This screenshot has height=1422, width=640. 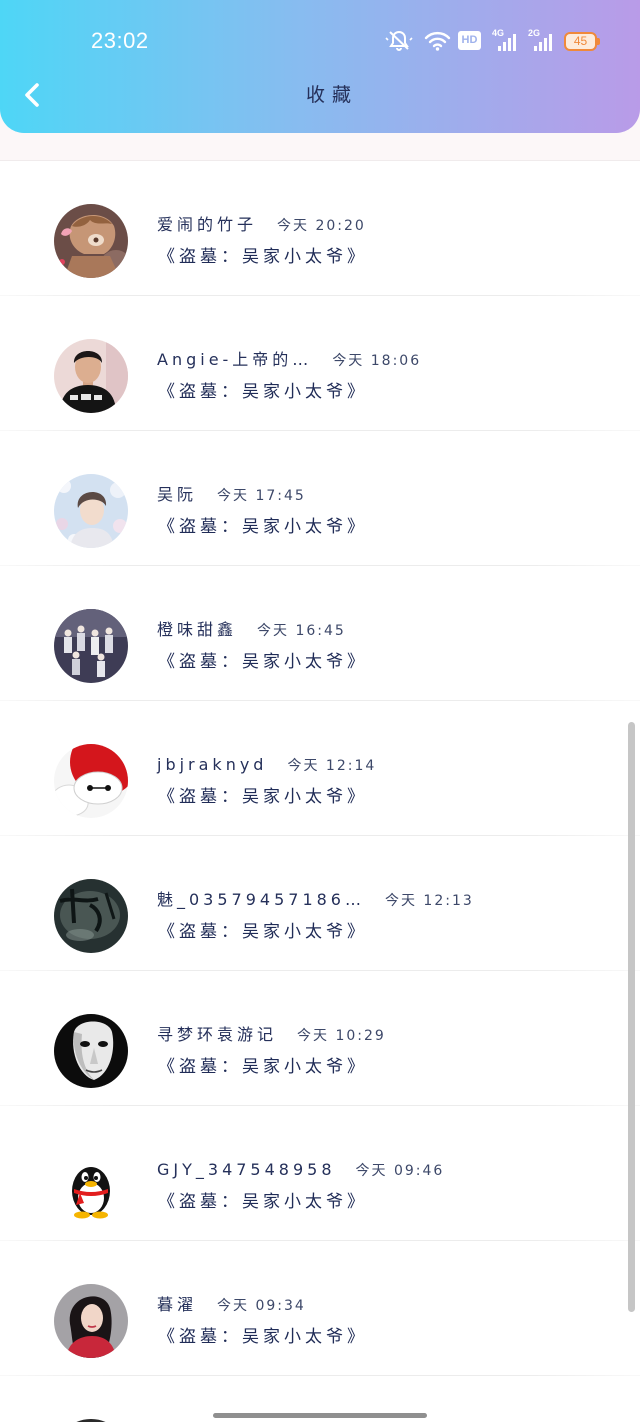 I want to click on list-item: 吴阮 今天 17:45 《盗墓：吴家小太爷》, so click(x=320, y=498).